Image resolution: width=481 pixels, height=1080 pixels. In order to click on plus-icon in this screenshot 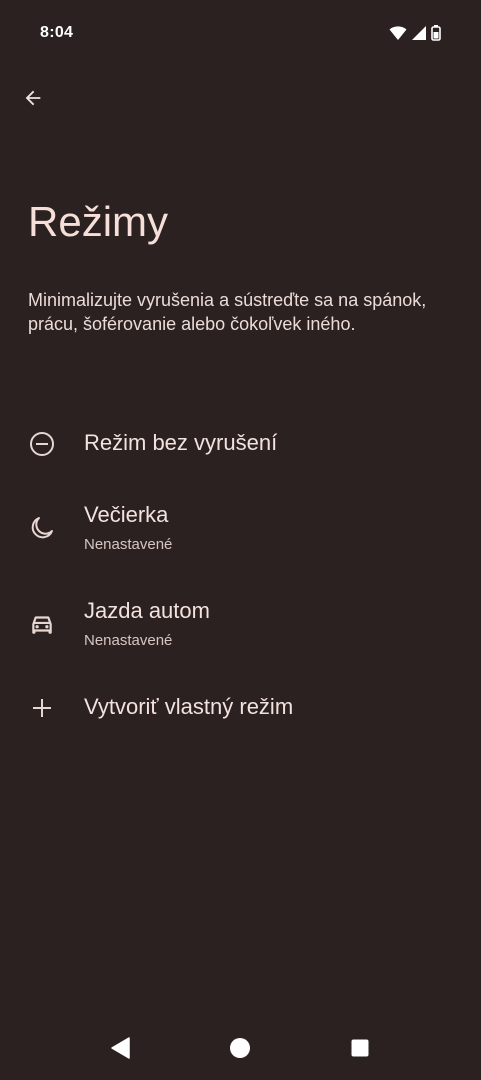, I will do `click(42, 708)`.